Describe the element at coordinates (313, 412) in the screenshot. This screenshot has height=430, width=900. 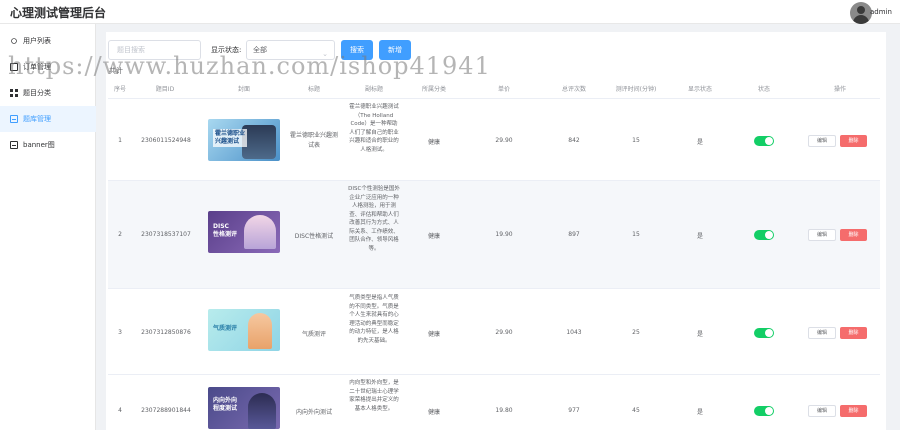
I see `row-title: 内向外向测试` at that location.